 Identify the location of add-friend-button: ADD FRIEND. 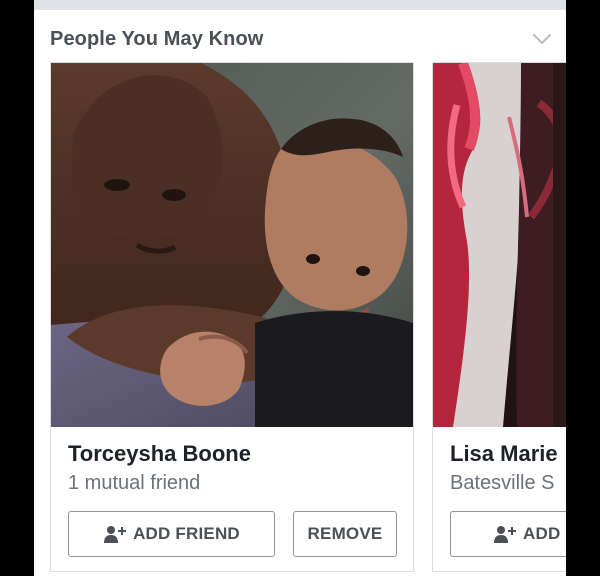
(171, 534).